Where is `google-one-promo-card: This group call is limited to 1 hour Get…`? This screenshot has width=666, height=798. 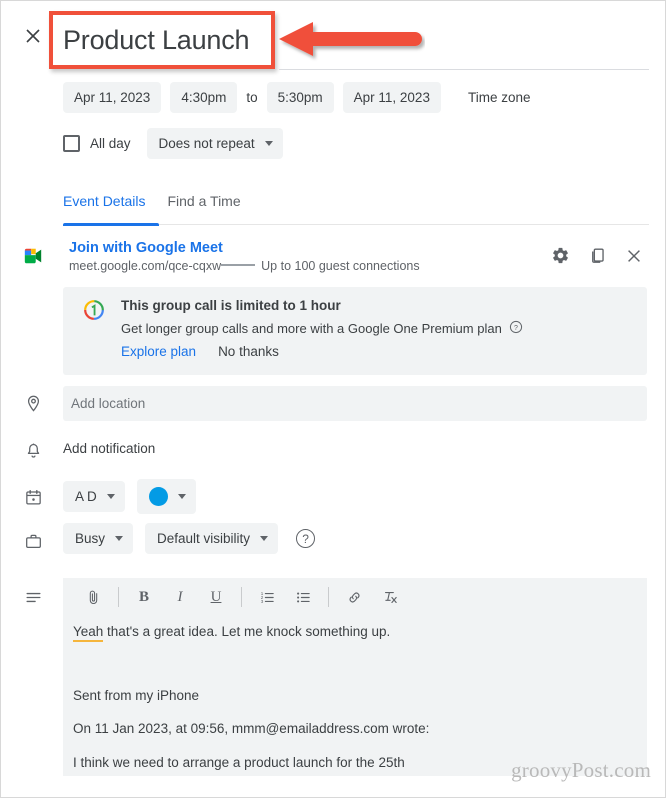
google-one-promo-card: This group call is limited to 1 hour Get… is located at coordinates (355, 331).